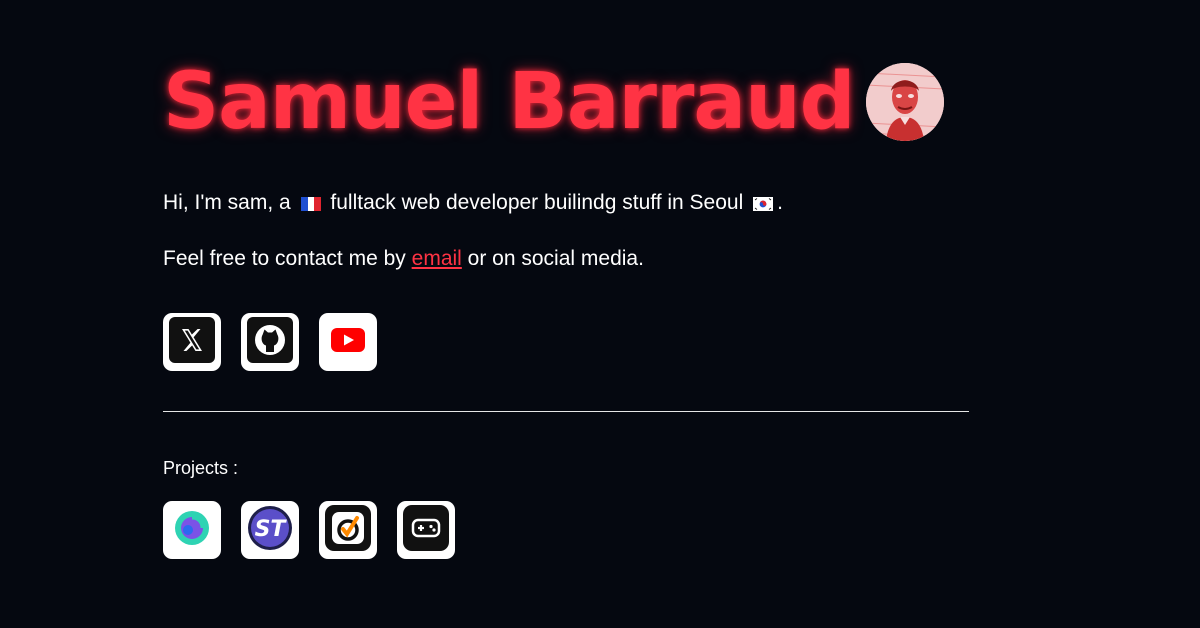 The width and height of the screenshot is (1200, 628). I want to click on st-logo-icon: ST, so click(270, 530).